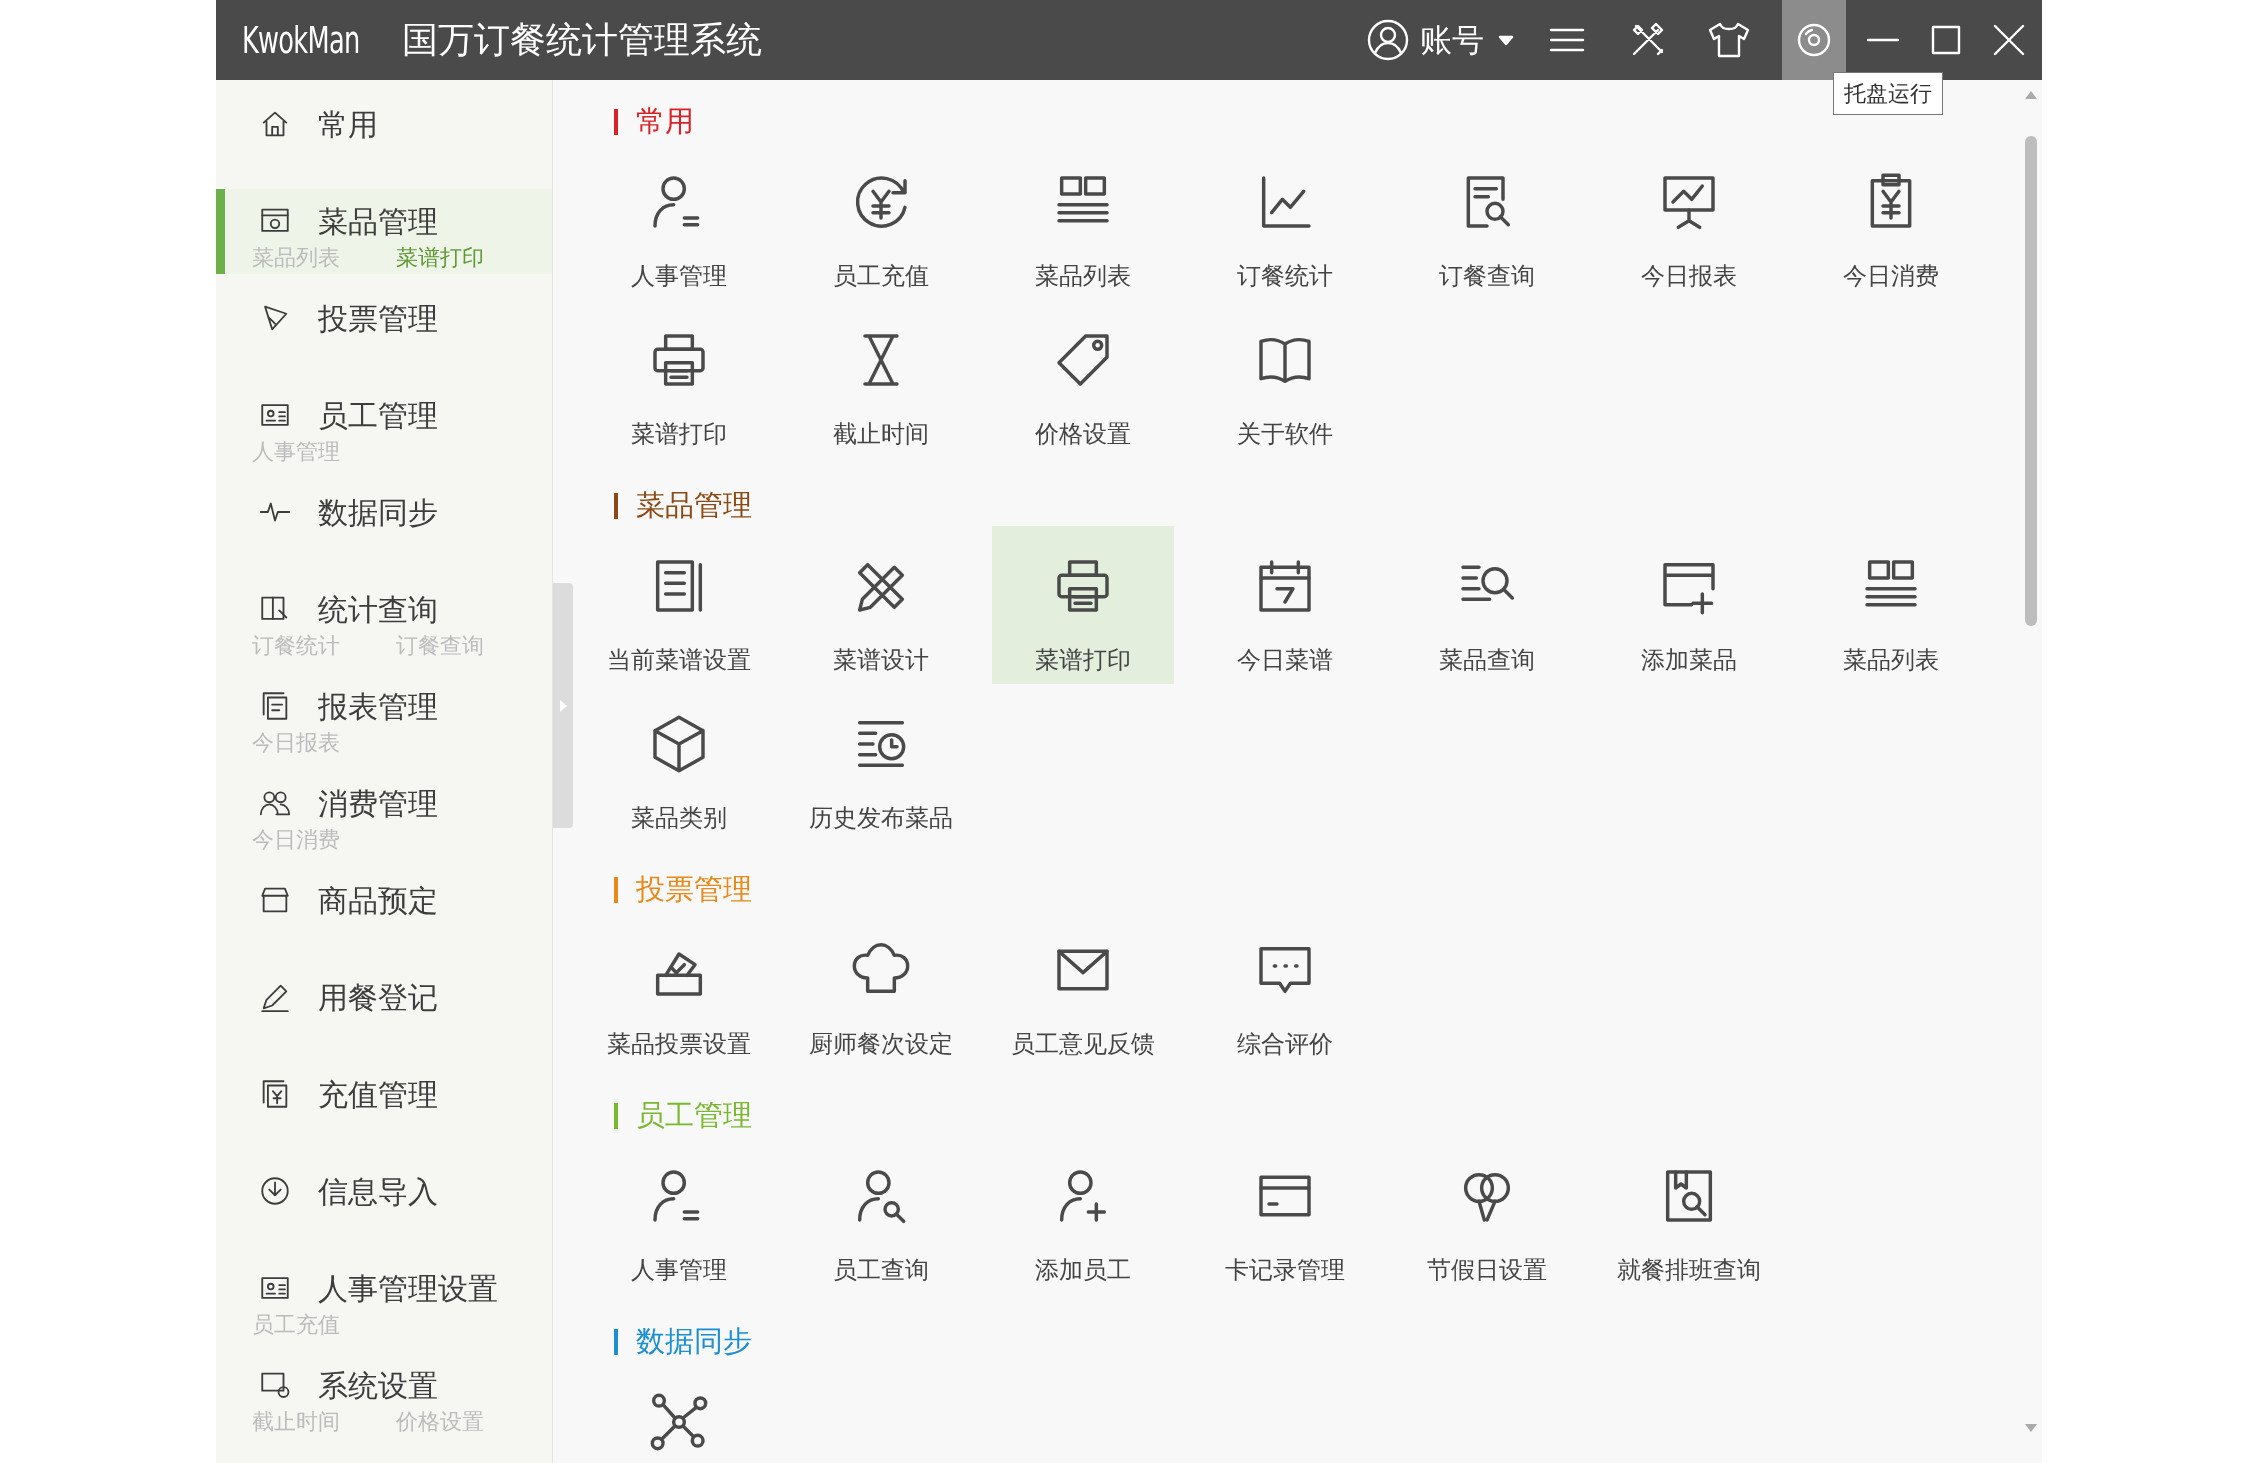 The image size is (2258, 1463). I want to click on sidebar-item: 投票管理, so click(384, 328).